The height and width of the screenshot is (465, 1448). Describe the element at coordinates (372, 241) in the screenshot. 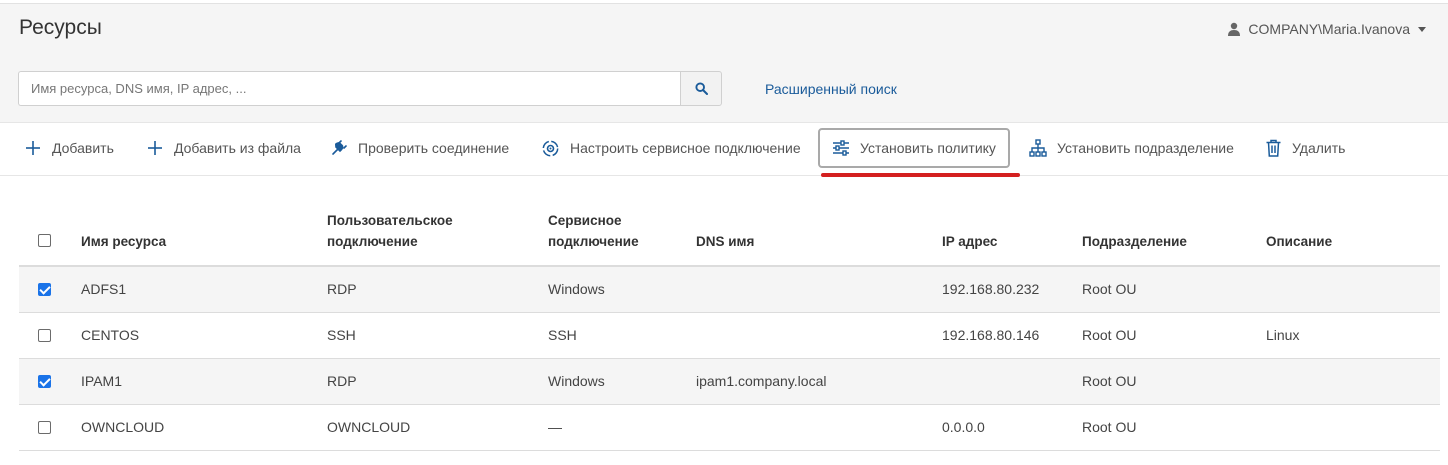

I see `column-header-user-connection-line2: подключение` at that location.